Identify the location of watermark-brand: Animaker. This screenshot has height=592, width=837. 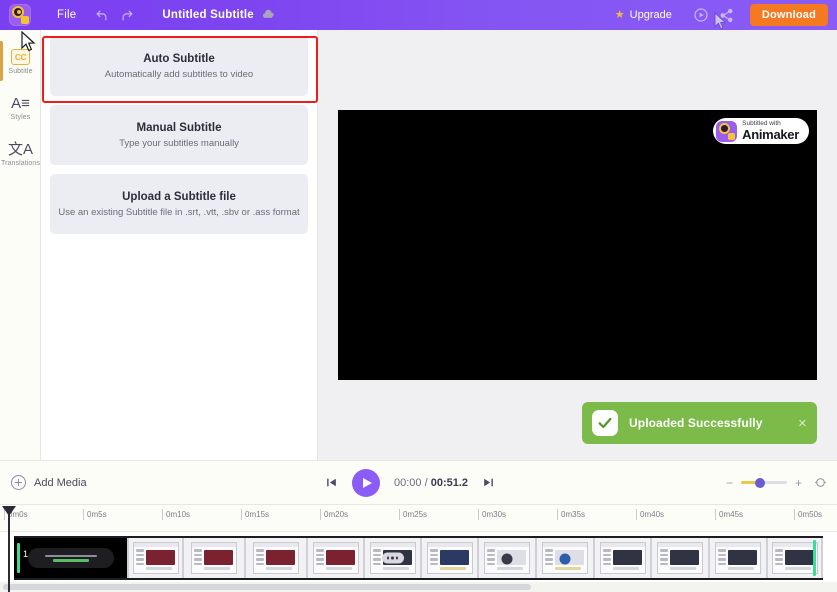
(770, 135).